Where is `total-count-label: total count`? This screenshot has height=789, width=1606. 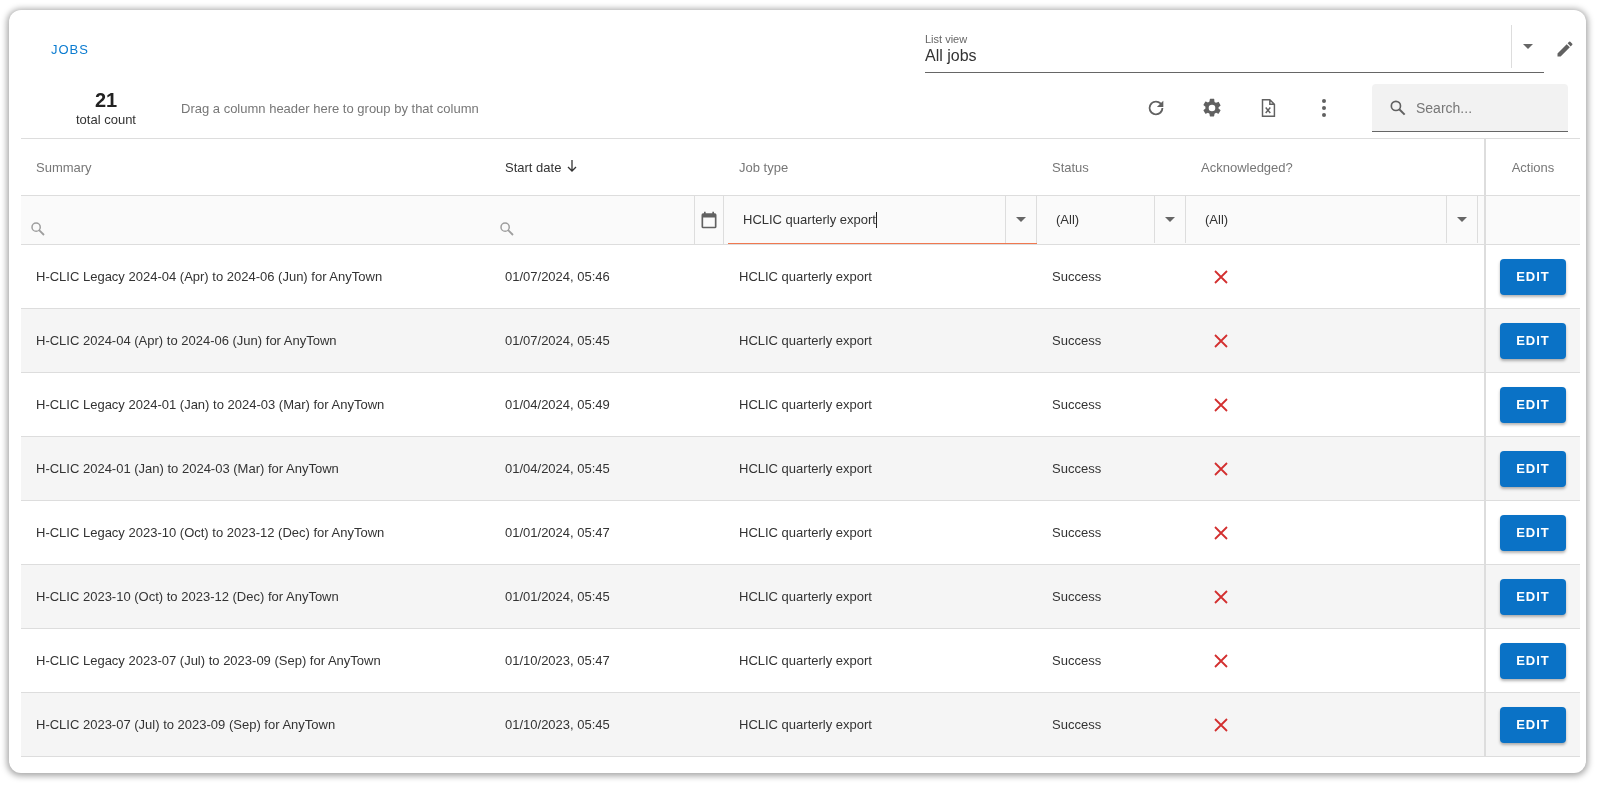 total-count-label: total count is located at coordinates (106, 119).